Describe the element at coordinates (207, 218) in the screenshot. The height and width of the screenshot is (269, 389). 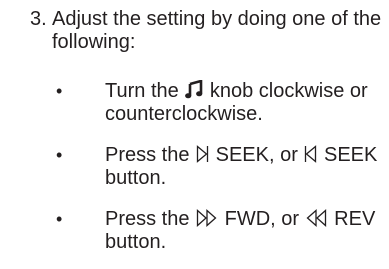
I see `fast-forward-icon` at that location.